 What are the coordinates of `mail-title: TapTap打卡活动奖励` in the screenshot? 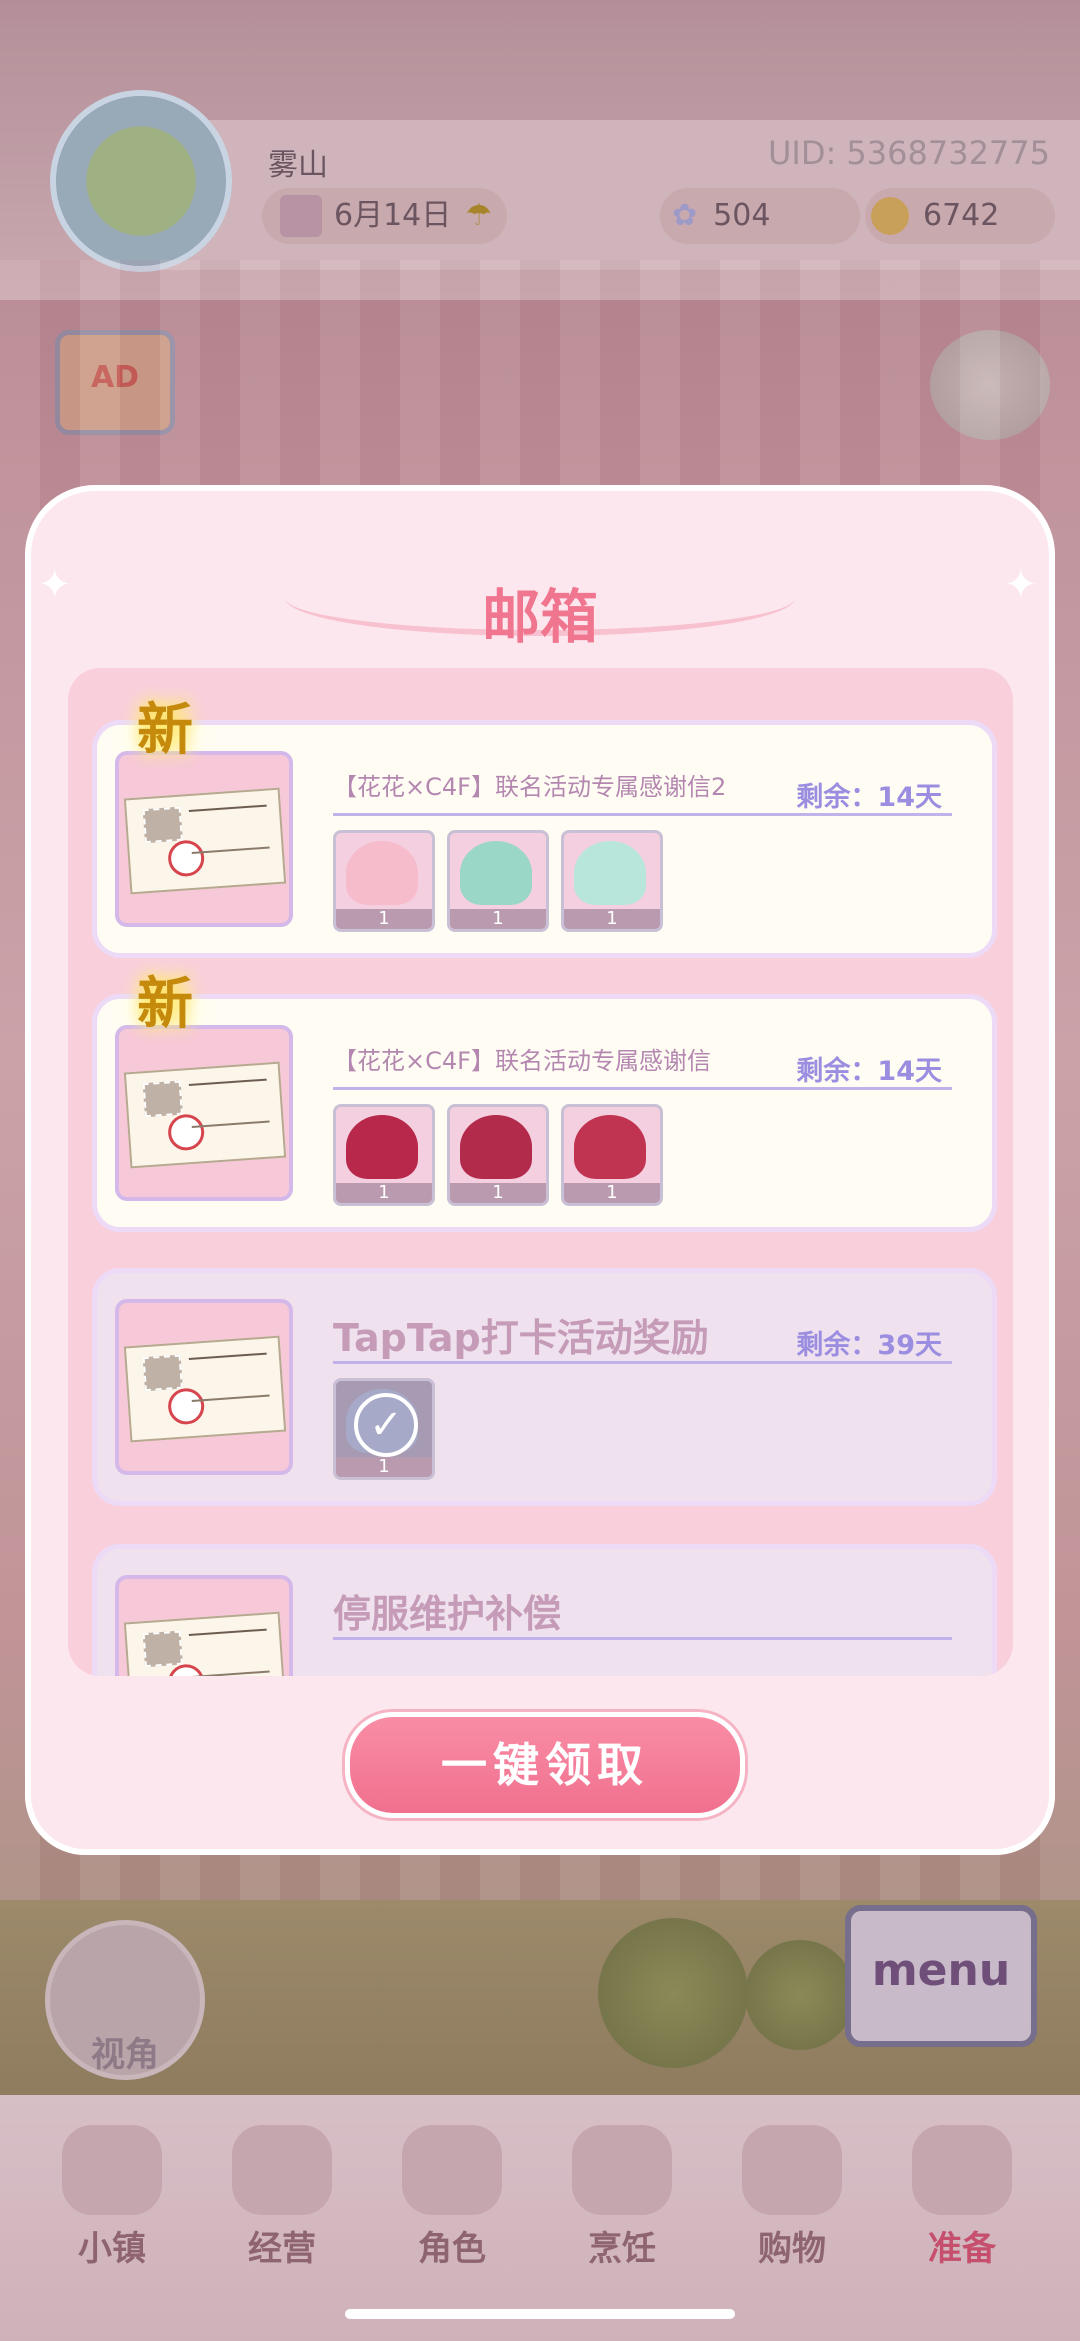 It's located at (521, 1338).